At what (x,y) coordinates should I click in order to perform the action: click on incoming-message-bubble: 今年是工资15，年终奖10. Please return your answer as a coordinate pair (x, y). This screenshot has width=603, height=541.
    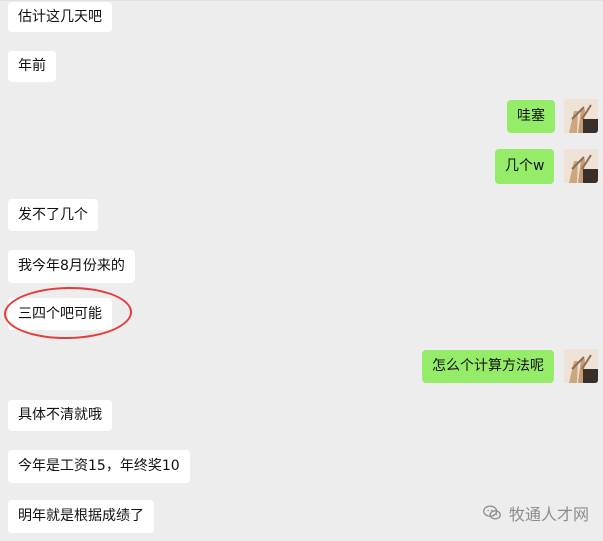
    Looking at the image, I should click on (99, 466).